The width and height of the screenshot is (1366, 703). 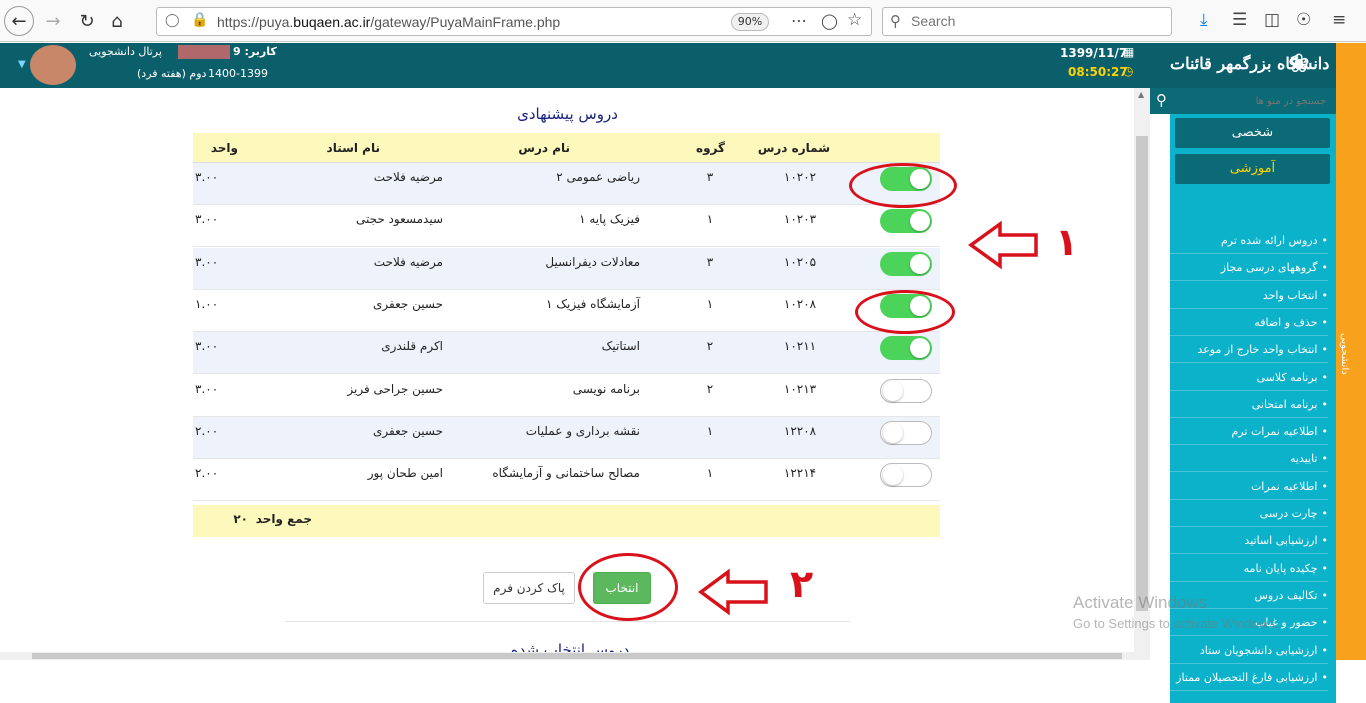 What do you see at coordinates (1248, 487) in the screenshot?
I see `sidebar-item: اطلاعیه نمرات` at bounding box center [1248, 487].